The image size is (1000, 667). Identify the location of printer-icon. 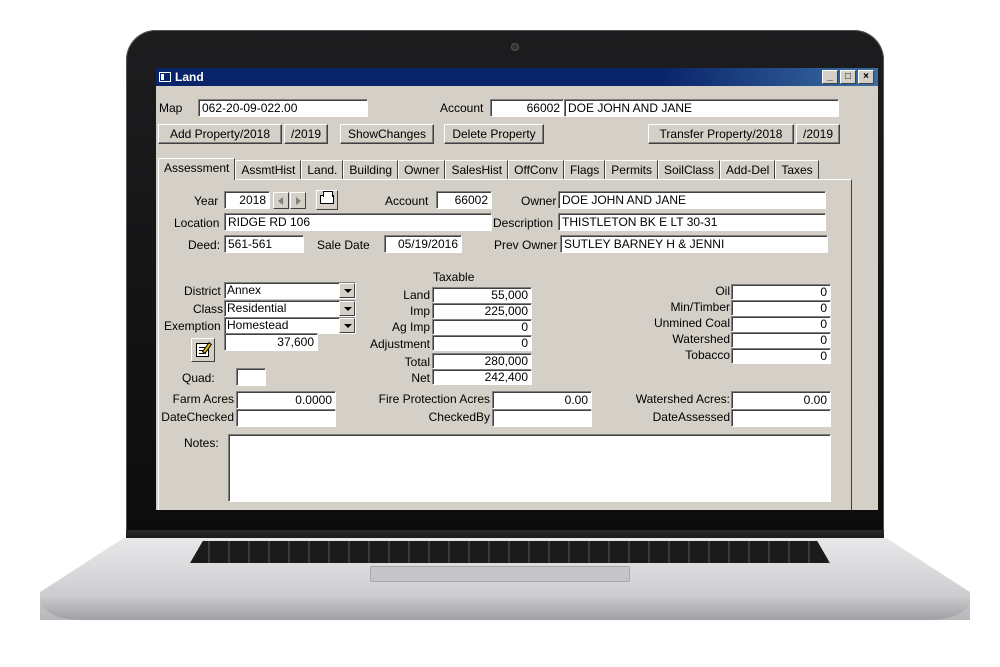
(327, 197).